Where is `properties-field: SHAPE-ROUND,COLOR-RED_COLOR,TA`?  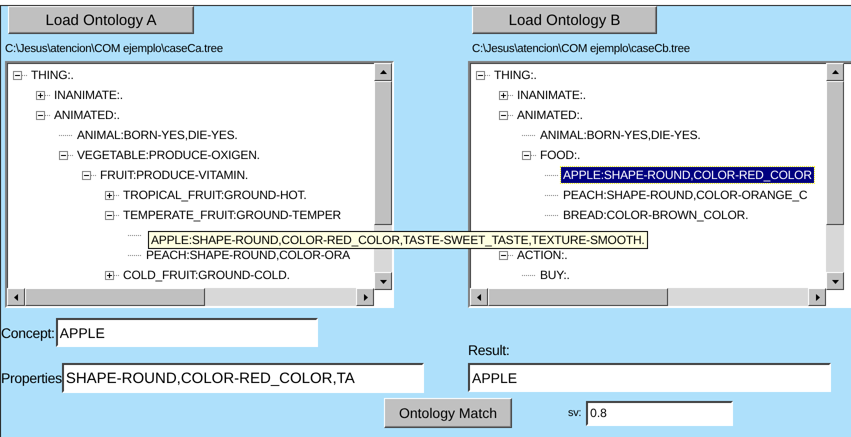 properties-field: SHAPE-ROUND,COLOR-RED_COLOR,TA is located at coordinates (243, 378).